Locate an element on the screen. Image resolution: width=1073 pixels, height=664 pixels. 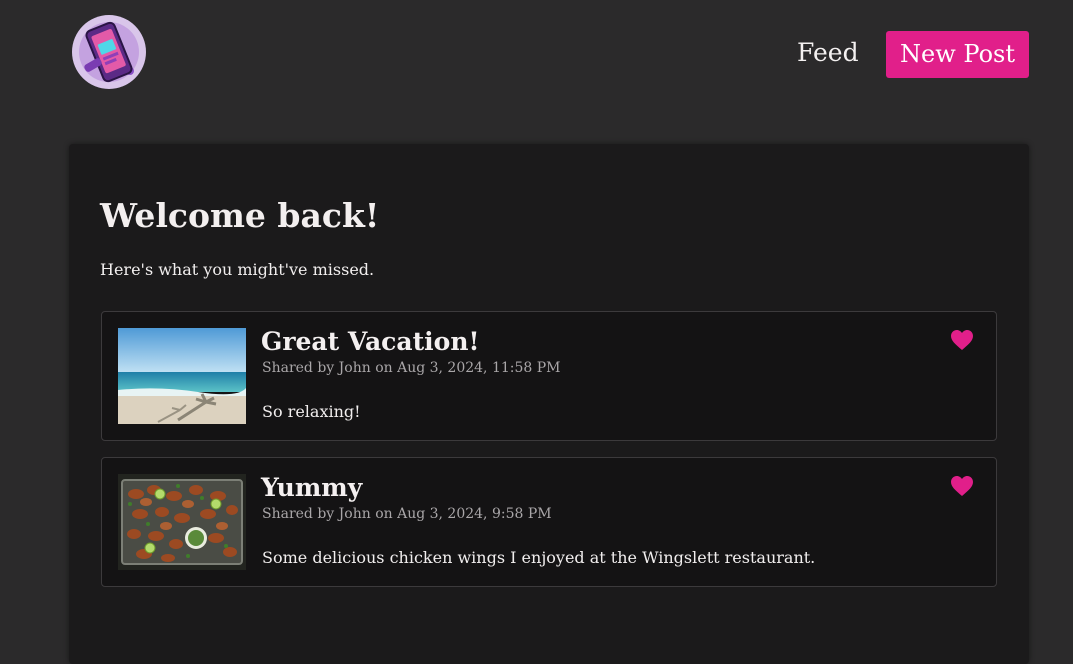
new-post-button: New Post is located at coordinates (957, 54).